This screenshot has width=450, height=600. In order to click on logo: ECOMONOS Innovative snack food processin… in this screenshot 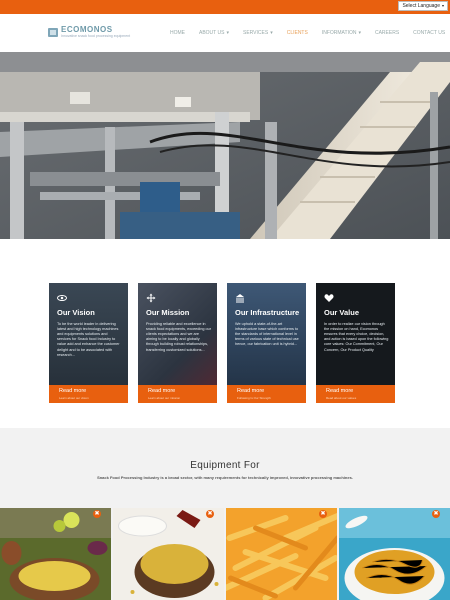, I will do `click(89, 32)`.